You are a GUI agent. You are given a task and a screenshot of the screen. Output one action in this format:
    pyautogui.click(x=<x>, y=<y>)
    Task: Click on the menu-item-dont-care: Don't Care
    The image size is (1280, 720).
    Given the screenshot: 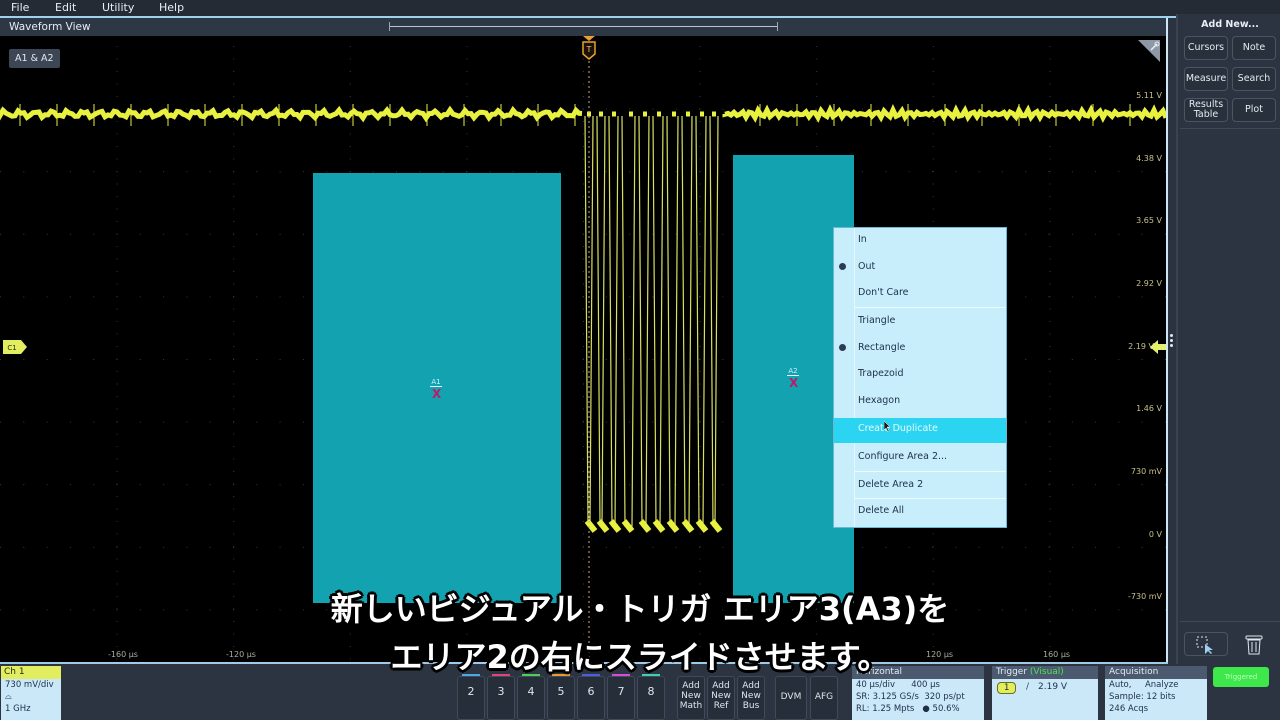 What is the action you would take?
    pyautogui.click(x=883, y=292)
    